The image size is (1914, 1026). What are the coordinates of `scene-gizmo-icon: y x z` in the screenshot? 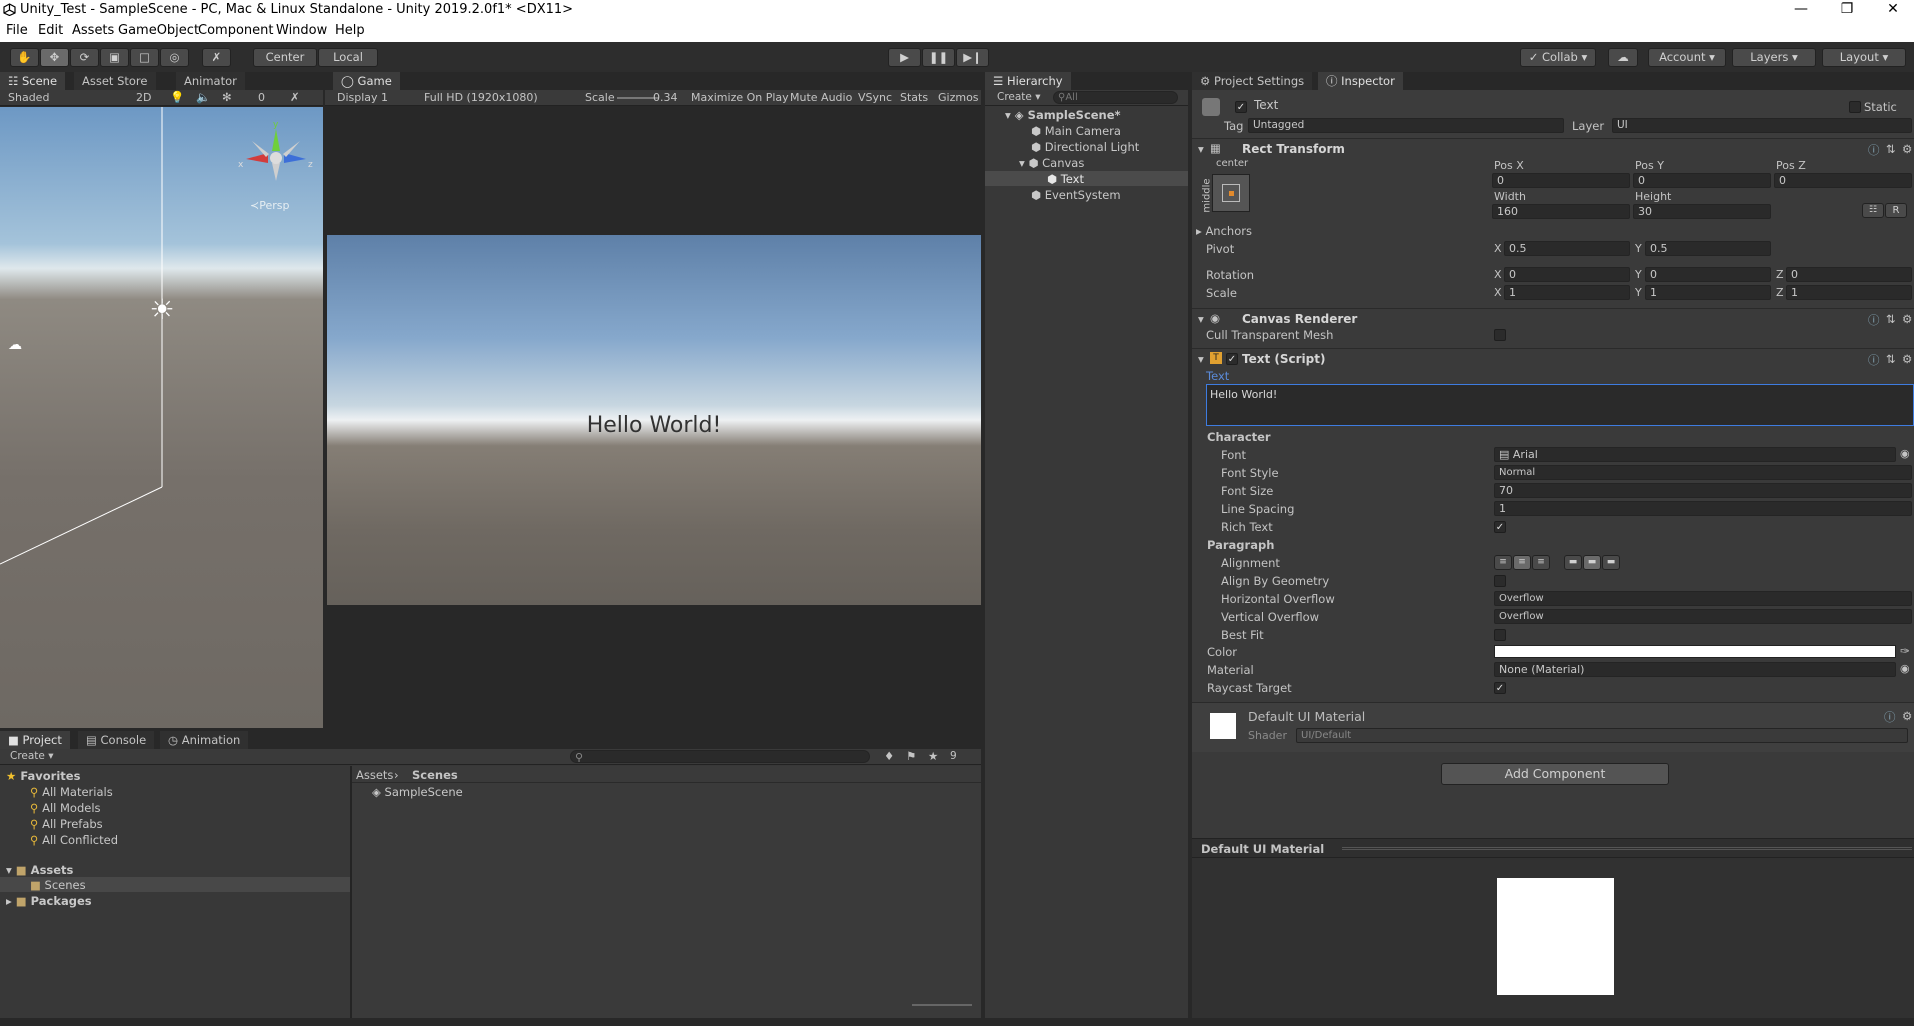 It's located at (276, 154).